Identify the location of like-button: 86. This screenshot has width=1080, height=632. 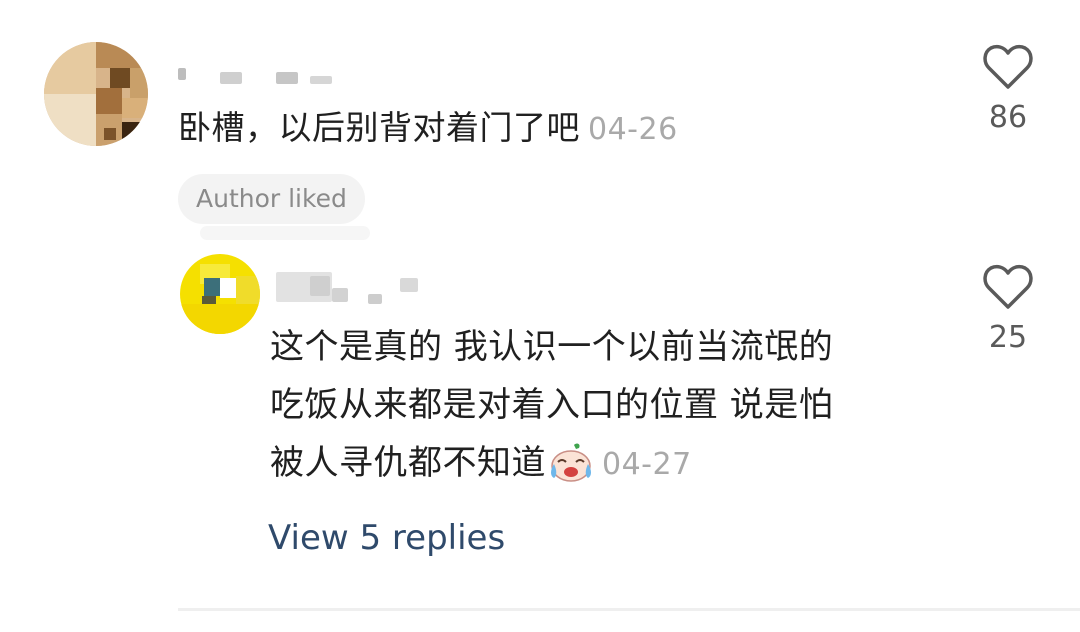
(1008, 89).